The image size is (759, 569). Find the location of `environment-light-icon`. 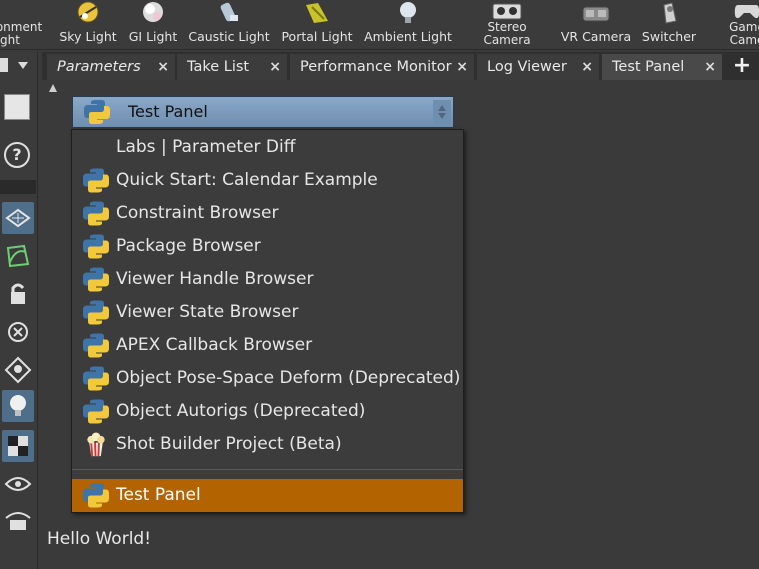

environment-light-icon is located at coordinates (19, 11).